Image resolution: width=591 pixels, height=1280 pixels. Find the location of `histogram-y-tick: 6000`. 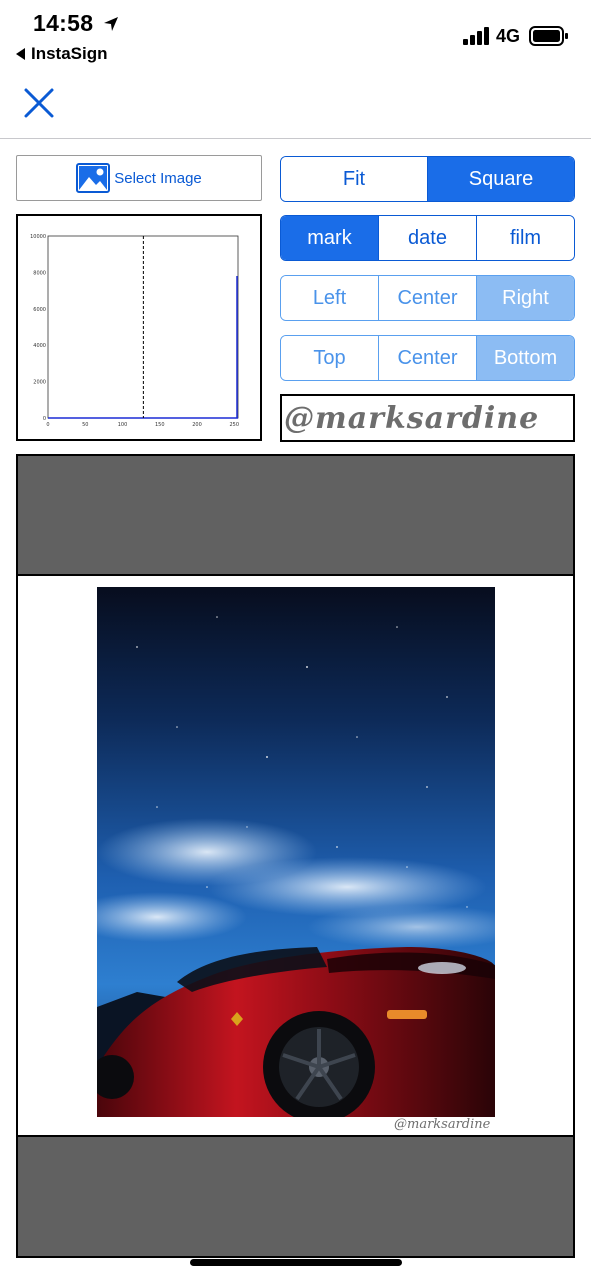

histogram-y-tick: 6000 is located at coordinates (39, 310).